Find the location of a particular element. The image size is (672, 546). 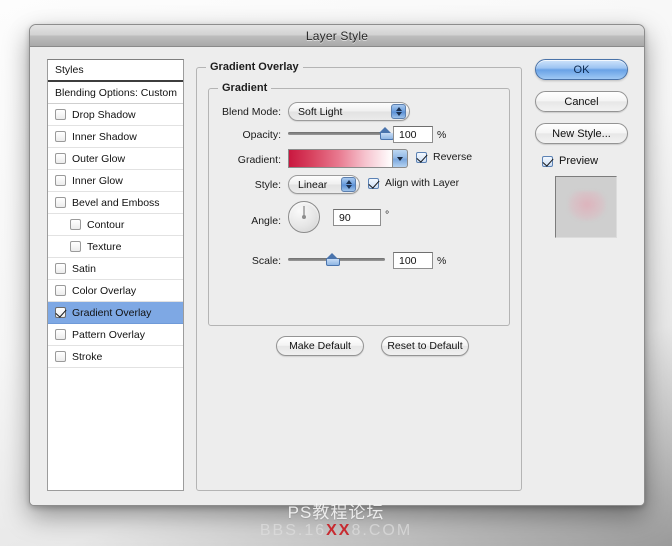

styles-list-header: Styles is located at coordinates (115, 71).